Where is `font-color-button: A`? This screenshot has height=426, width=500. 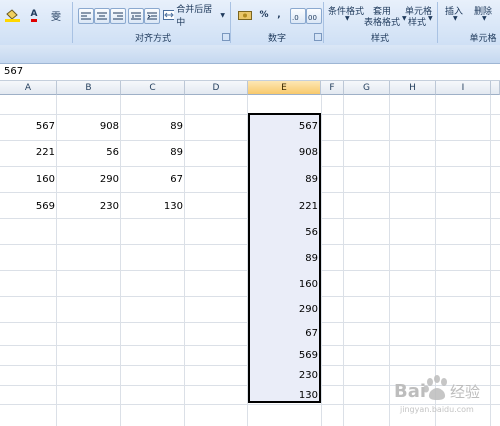 font-color-button: A is located at coordinates (34, 15).